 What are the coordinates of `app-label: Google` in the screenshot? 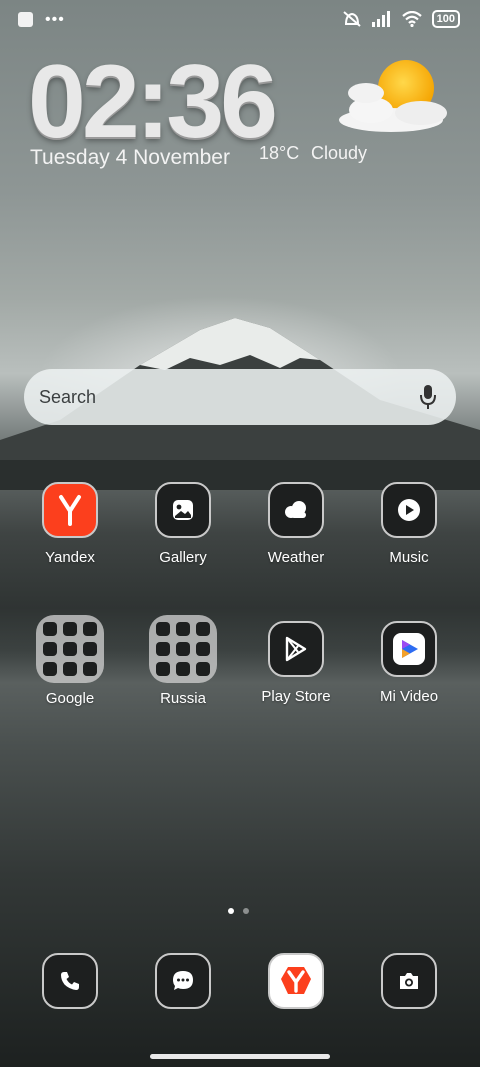 It's located at (70, 698).